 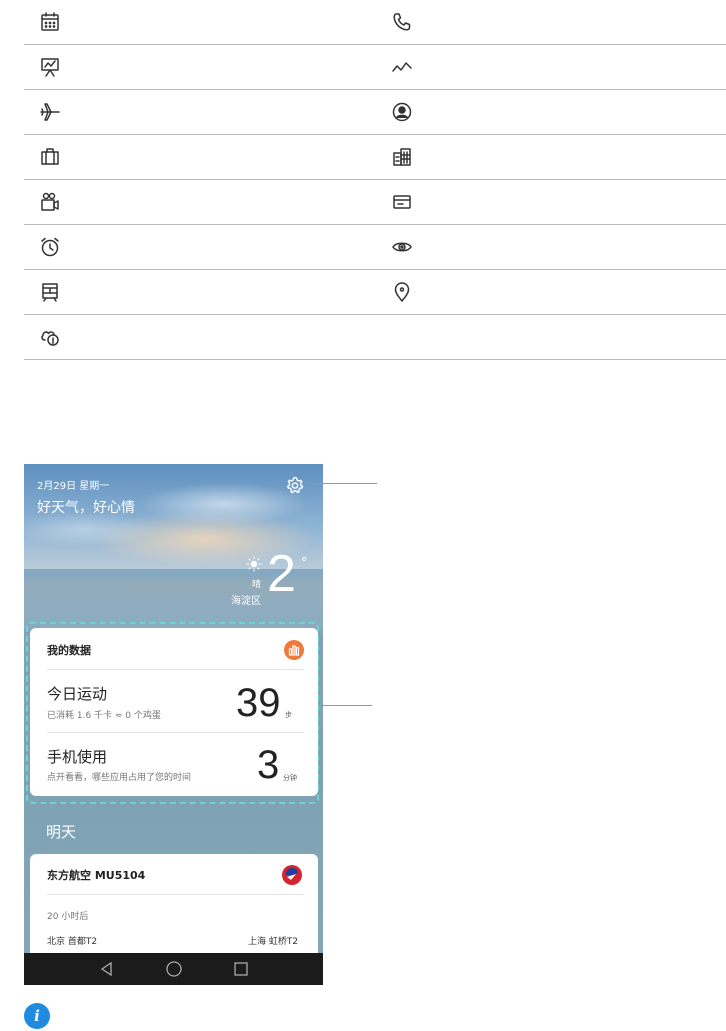 I want to click on navigation-bar, so click(x=173, y=969).